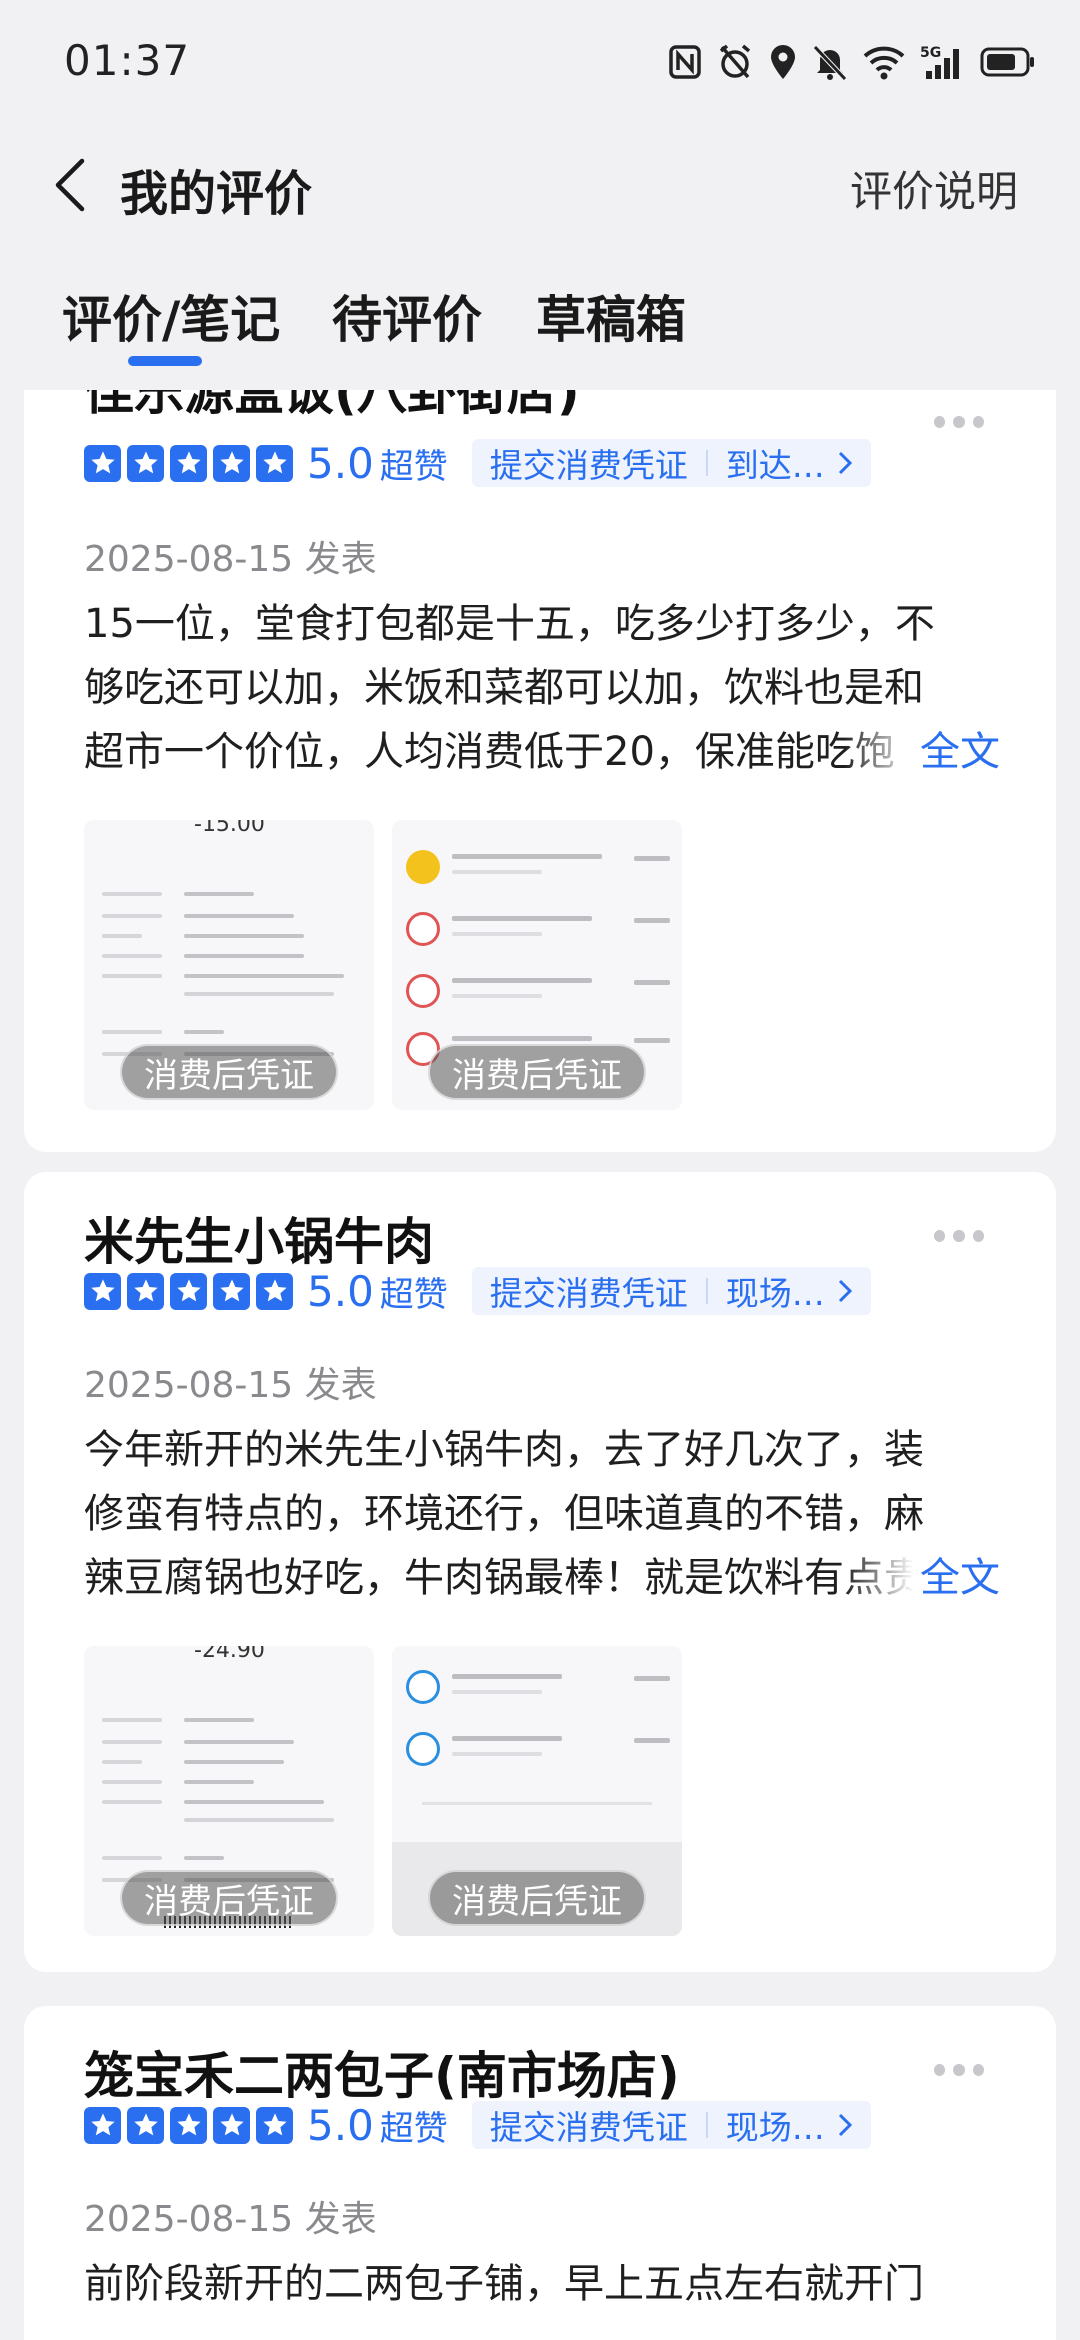 This screenshot has width=1080, height=2340. What do you see at coordinates (504, 688) in the screenshot?
I see `review-line: 够吃还可以加，米饭和菜都可以加，饮料也是和` at bounding box center [504, 688].